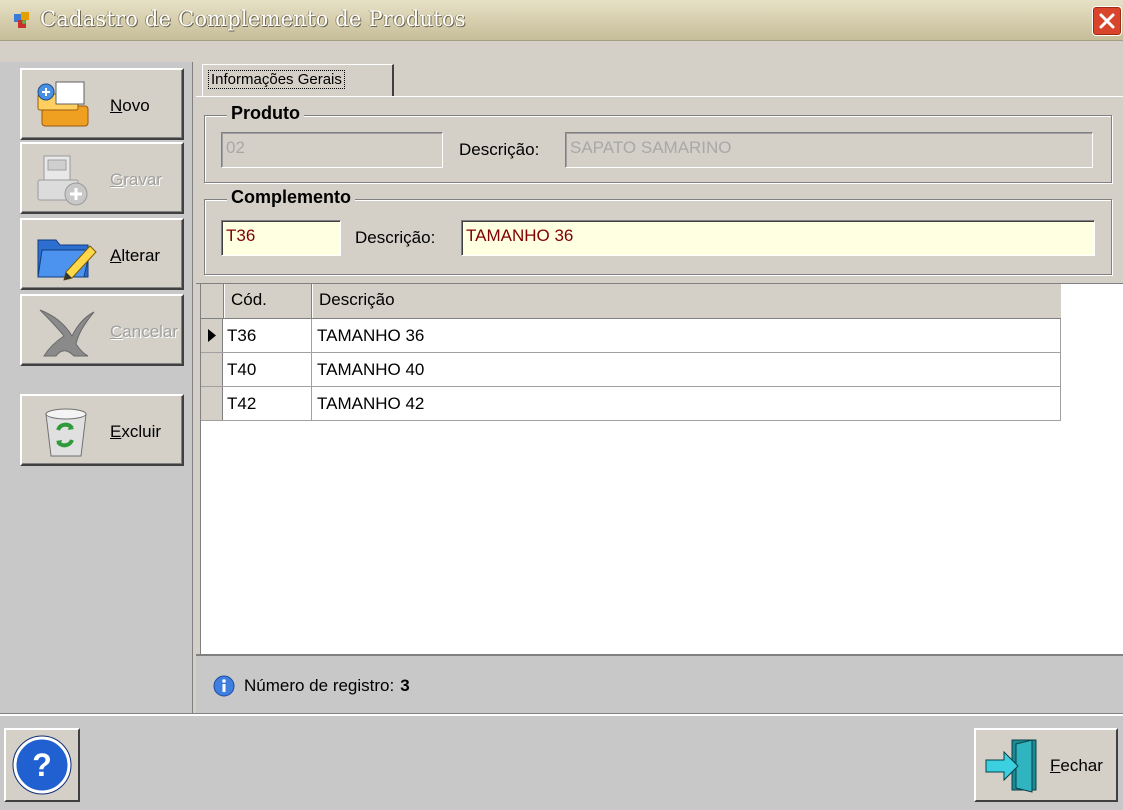 This screenshot has width=1123, height=810. What do you see at coordinates (63, 104) in the screenshot?
I see `new-record-icon` at bounding box center [63, 104].